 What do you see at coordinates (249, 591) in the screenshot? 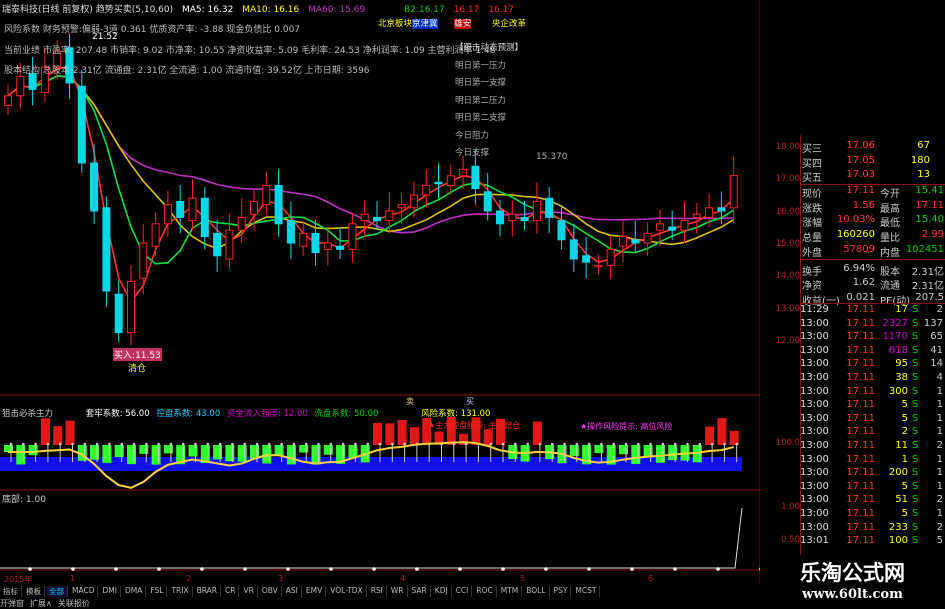
I see `tab-vr: VR` at bounding box center [249, 591].